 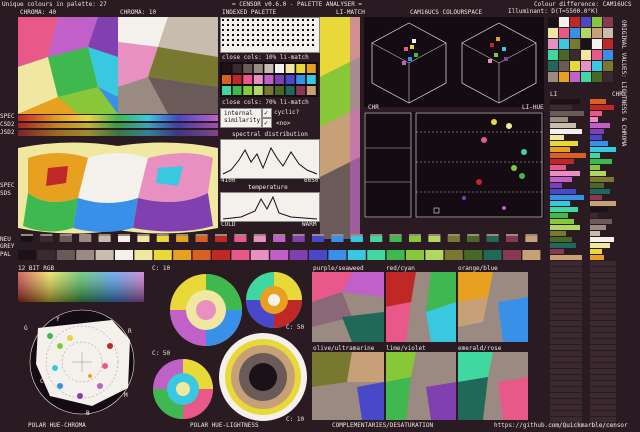 What do you see at coordinates (493, 386) in the screenshot?
I see `pair-emerald-rose` at bounding box center [493, 386].